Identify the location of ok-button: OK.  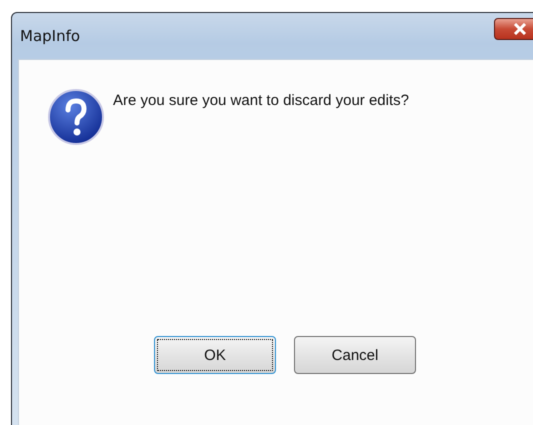
(215, 355).